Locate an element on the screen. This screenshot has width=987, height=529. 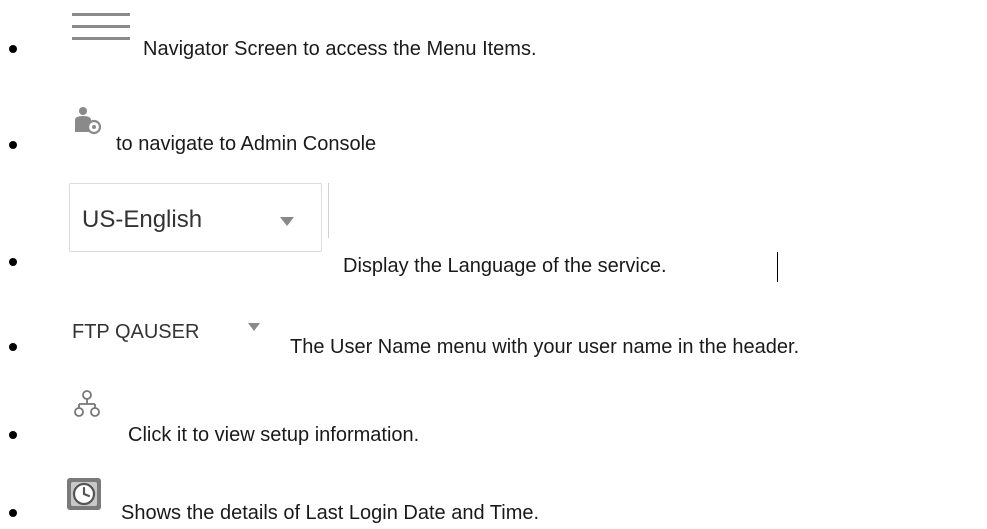
item-2-text: to navigate to Admin Console is located at coordinates (246, 144).